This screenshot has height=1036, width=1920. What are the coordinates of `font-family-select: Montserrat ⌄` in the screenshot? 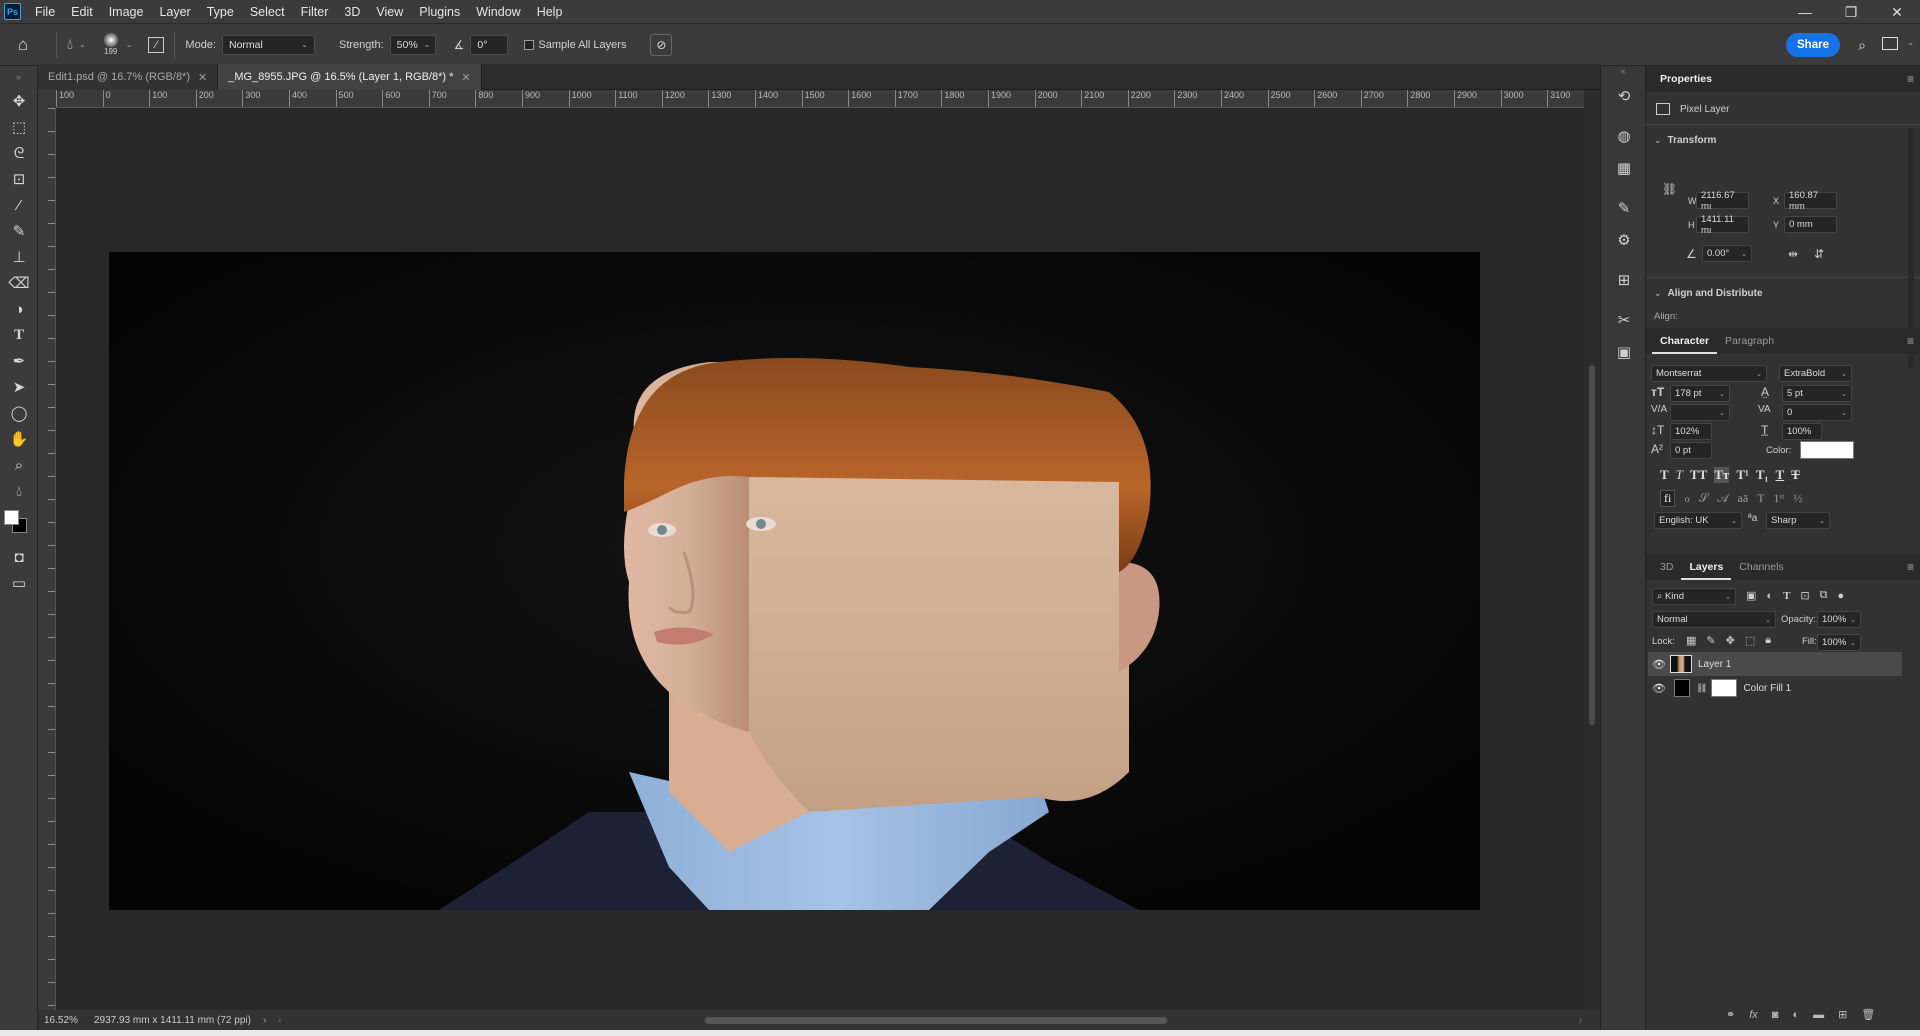 It's located at (1709, 373).